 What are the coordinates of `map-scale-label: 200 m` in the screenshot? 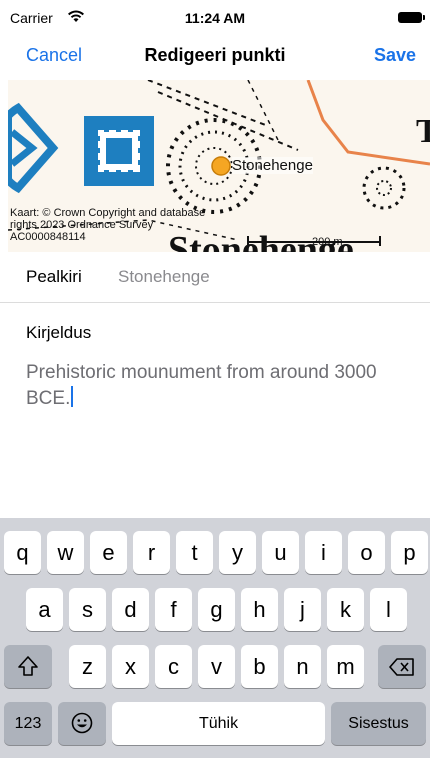 It's located at (327, 242).